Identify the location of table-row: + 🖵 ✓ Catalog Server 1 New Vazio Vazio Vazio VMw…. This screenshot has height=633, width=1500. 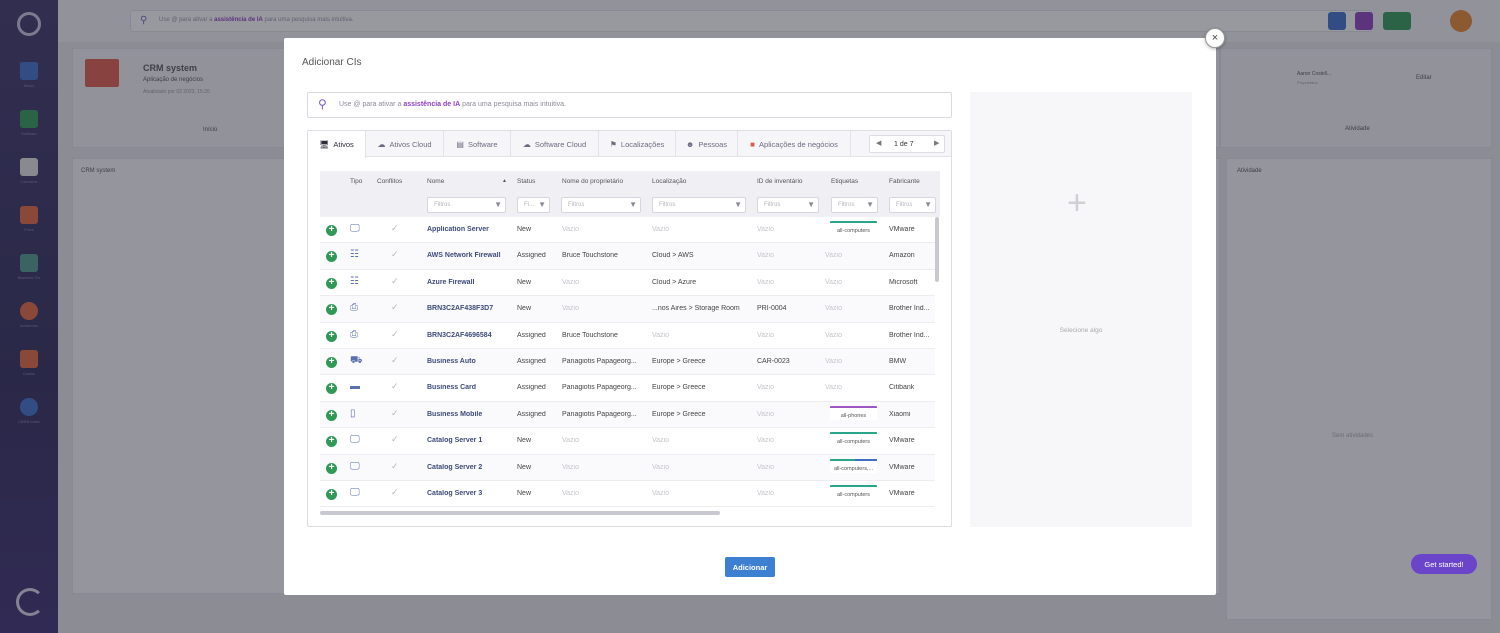
(627, 441).